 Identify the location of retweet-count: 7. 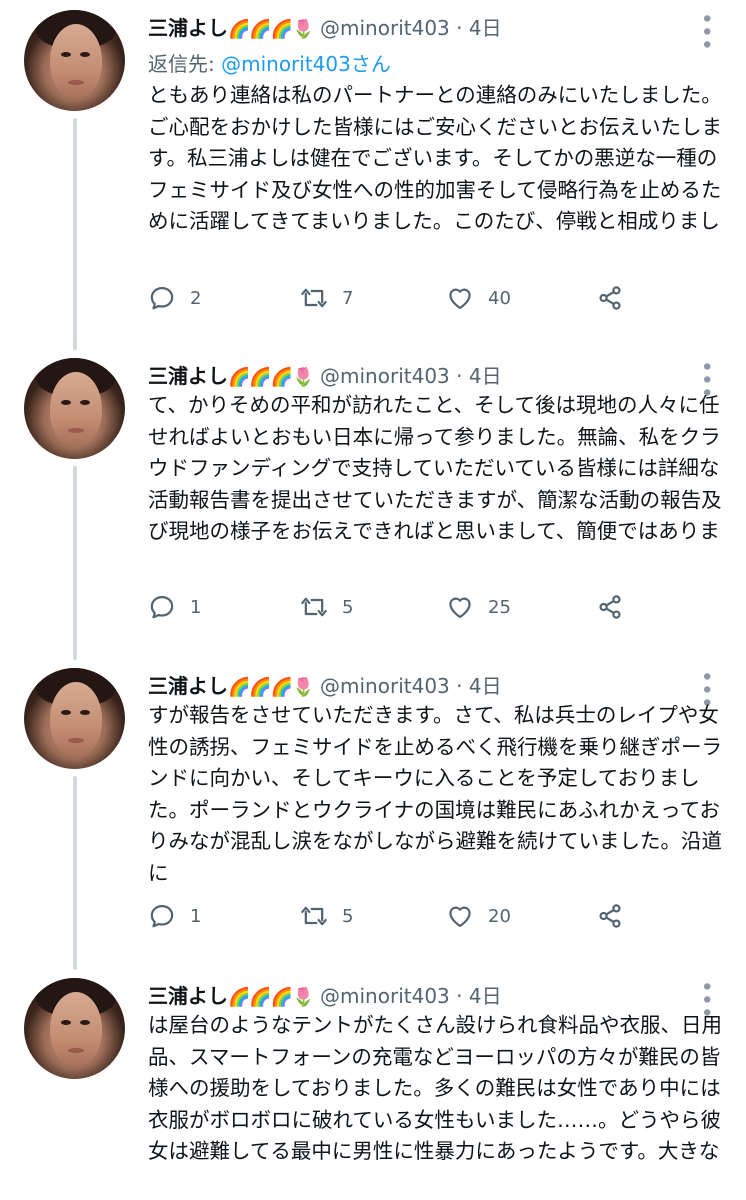
(348, 298).